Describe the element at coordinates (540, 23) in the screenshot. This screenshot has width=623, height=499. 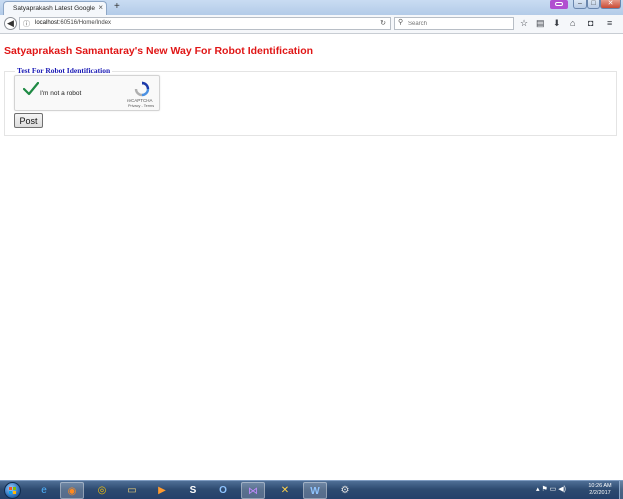
I see `bookmarks-menu-icon: ▤` at that location.